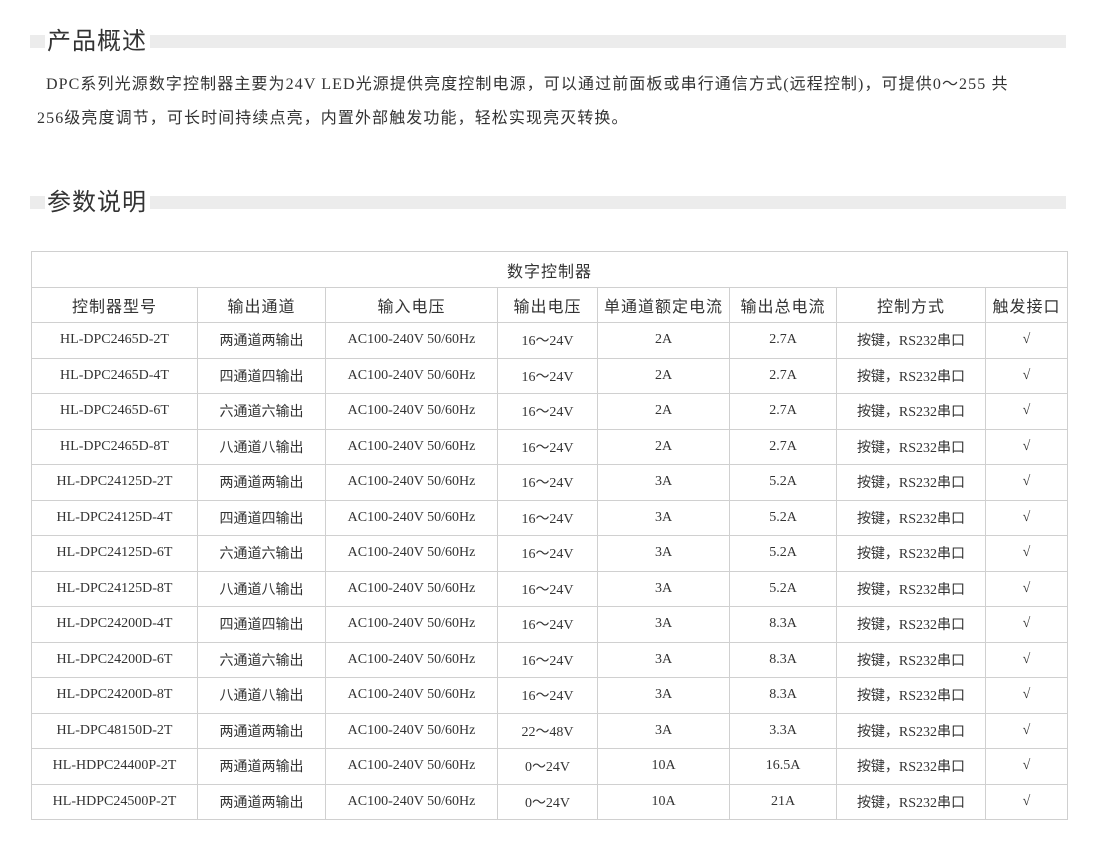  What do you see at coordinates (261, 305) in the screenshot?
I see `header-output-channels: 输出通道` at bounding box center [261, 305].